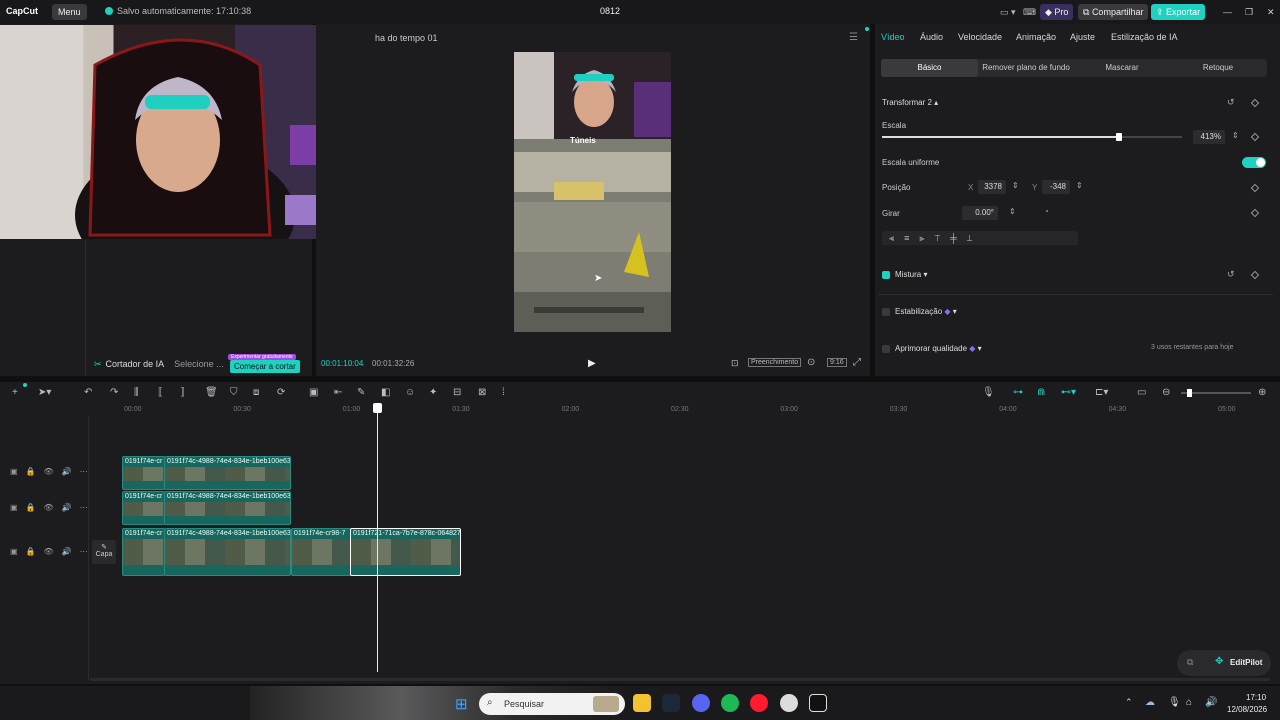 The height and width of the screenshot is (720, 1280). I want to click on opera-icon, so click(759, 703).